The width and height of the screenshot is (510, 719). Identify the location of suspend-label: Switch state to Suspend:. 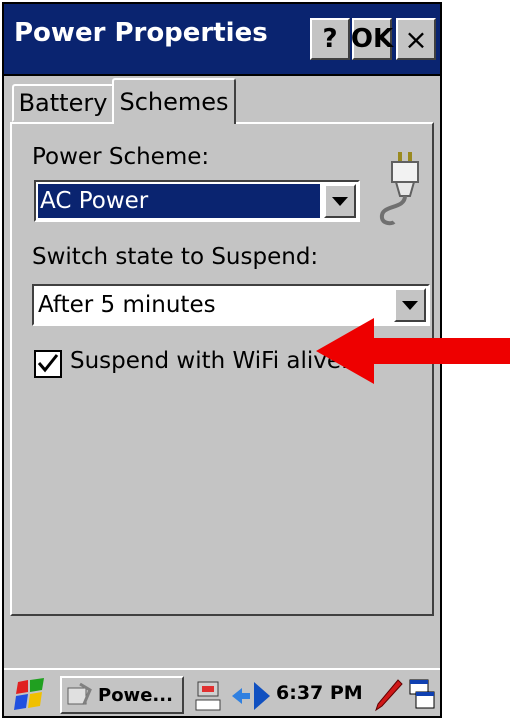
(175, 257).